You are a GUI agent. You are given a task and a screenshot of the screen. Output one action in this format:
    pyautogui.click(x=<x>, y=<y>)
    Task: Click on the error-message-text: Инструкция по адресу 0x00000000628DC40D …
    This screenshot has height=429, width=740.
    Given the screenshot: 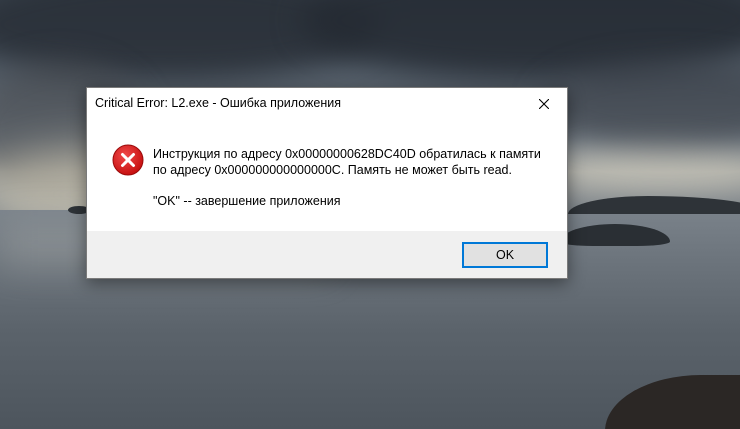 What is the action you would take?
    pyautogui.click(x=347, y=162)
    